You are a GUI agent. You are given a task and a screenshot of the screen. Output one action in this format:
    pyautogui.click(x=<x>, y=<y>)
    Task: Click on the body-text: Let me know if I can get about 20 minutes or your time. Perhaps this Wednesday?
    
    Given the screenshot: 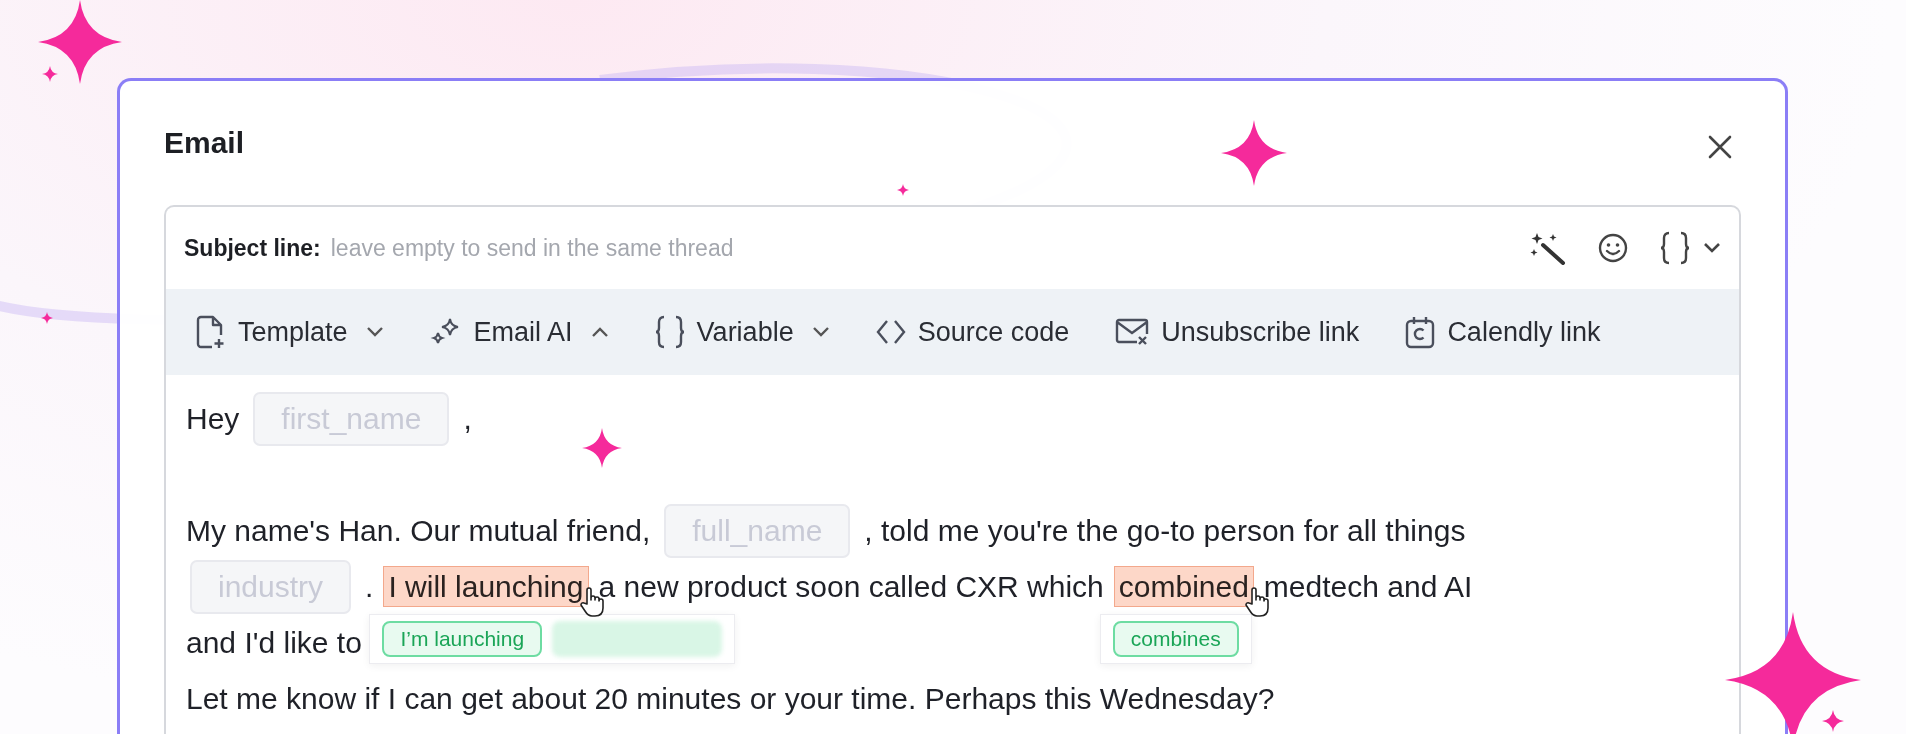 What is the action you would take?
    pyautogui.click(x=730, y=699)
    